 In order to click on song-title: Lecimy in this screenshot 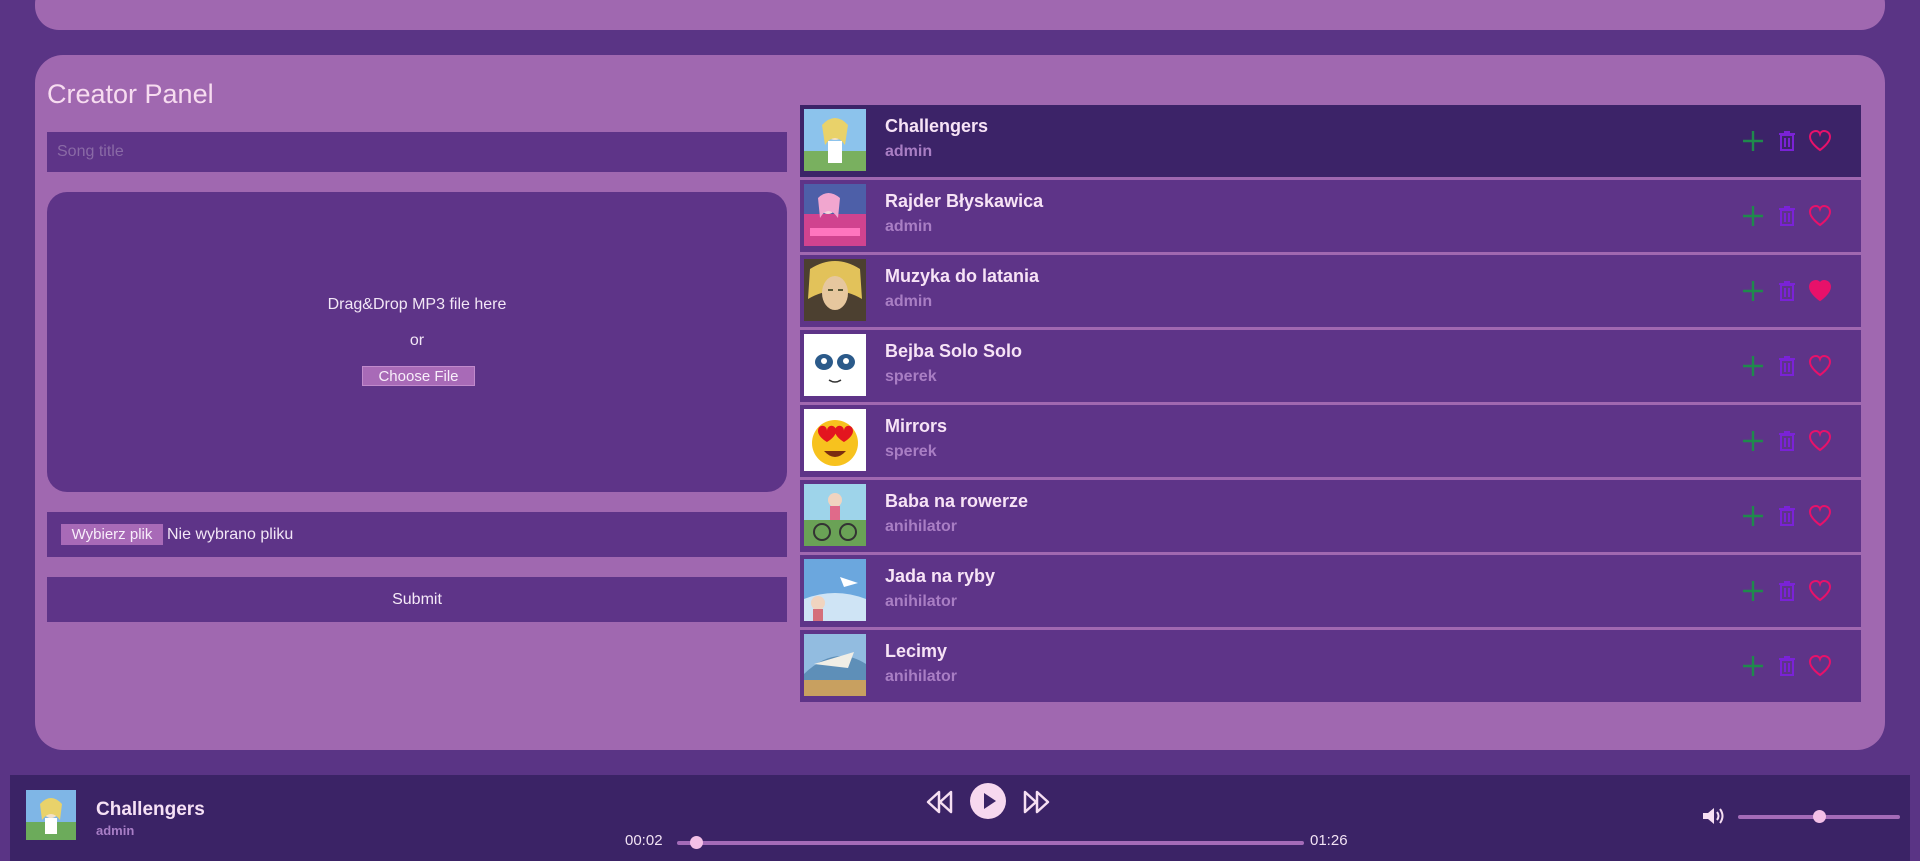, I will do `click(916, 651)`.